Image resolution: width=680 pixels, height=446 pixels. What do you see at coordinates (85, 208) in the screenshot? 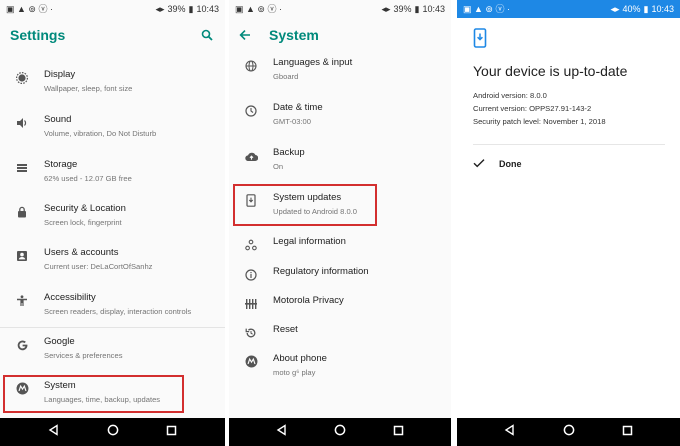
I see `item-title: Security & Location` at bounding box center [85, 208].